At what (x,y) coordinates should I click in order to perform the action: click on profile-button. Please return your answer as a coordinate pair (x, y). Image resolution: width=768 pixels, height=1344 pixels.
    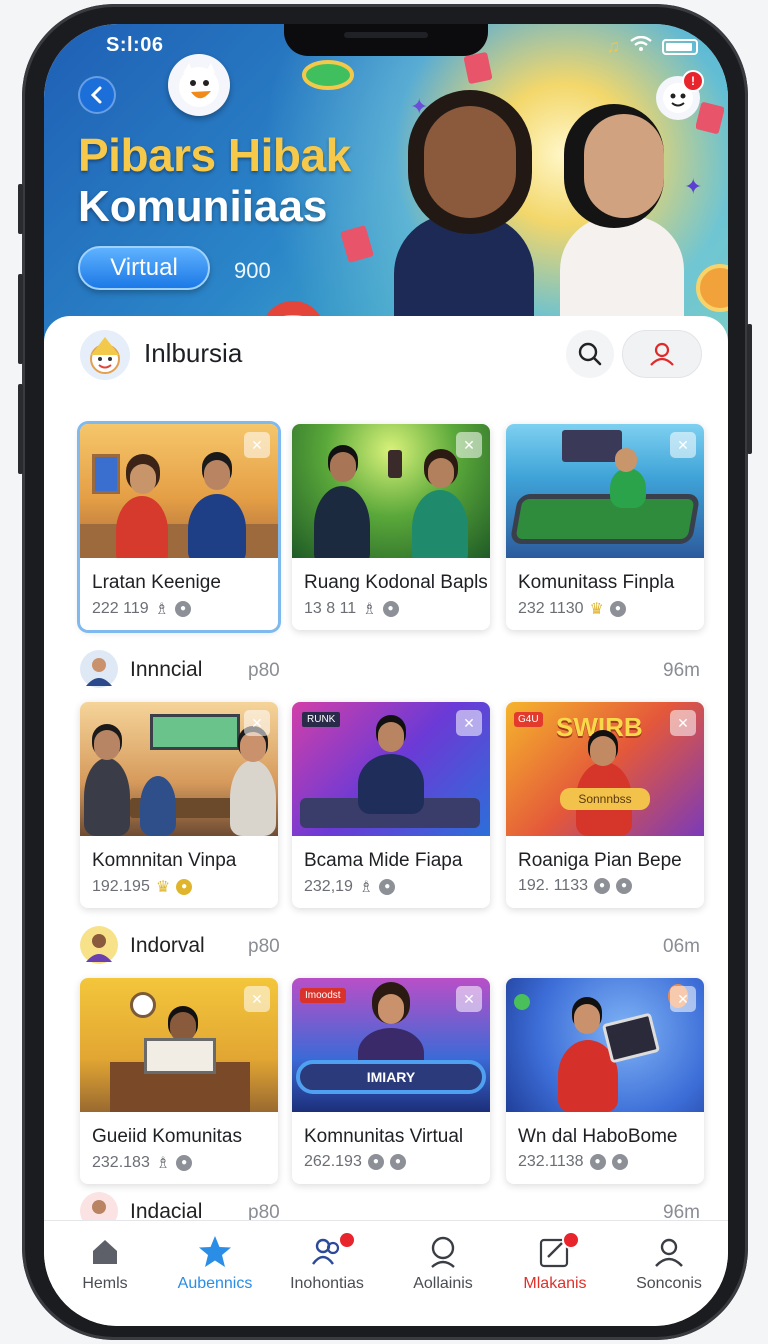
    Looking at the image, I should click on (662, 354).